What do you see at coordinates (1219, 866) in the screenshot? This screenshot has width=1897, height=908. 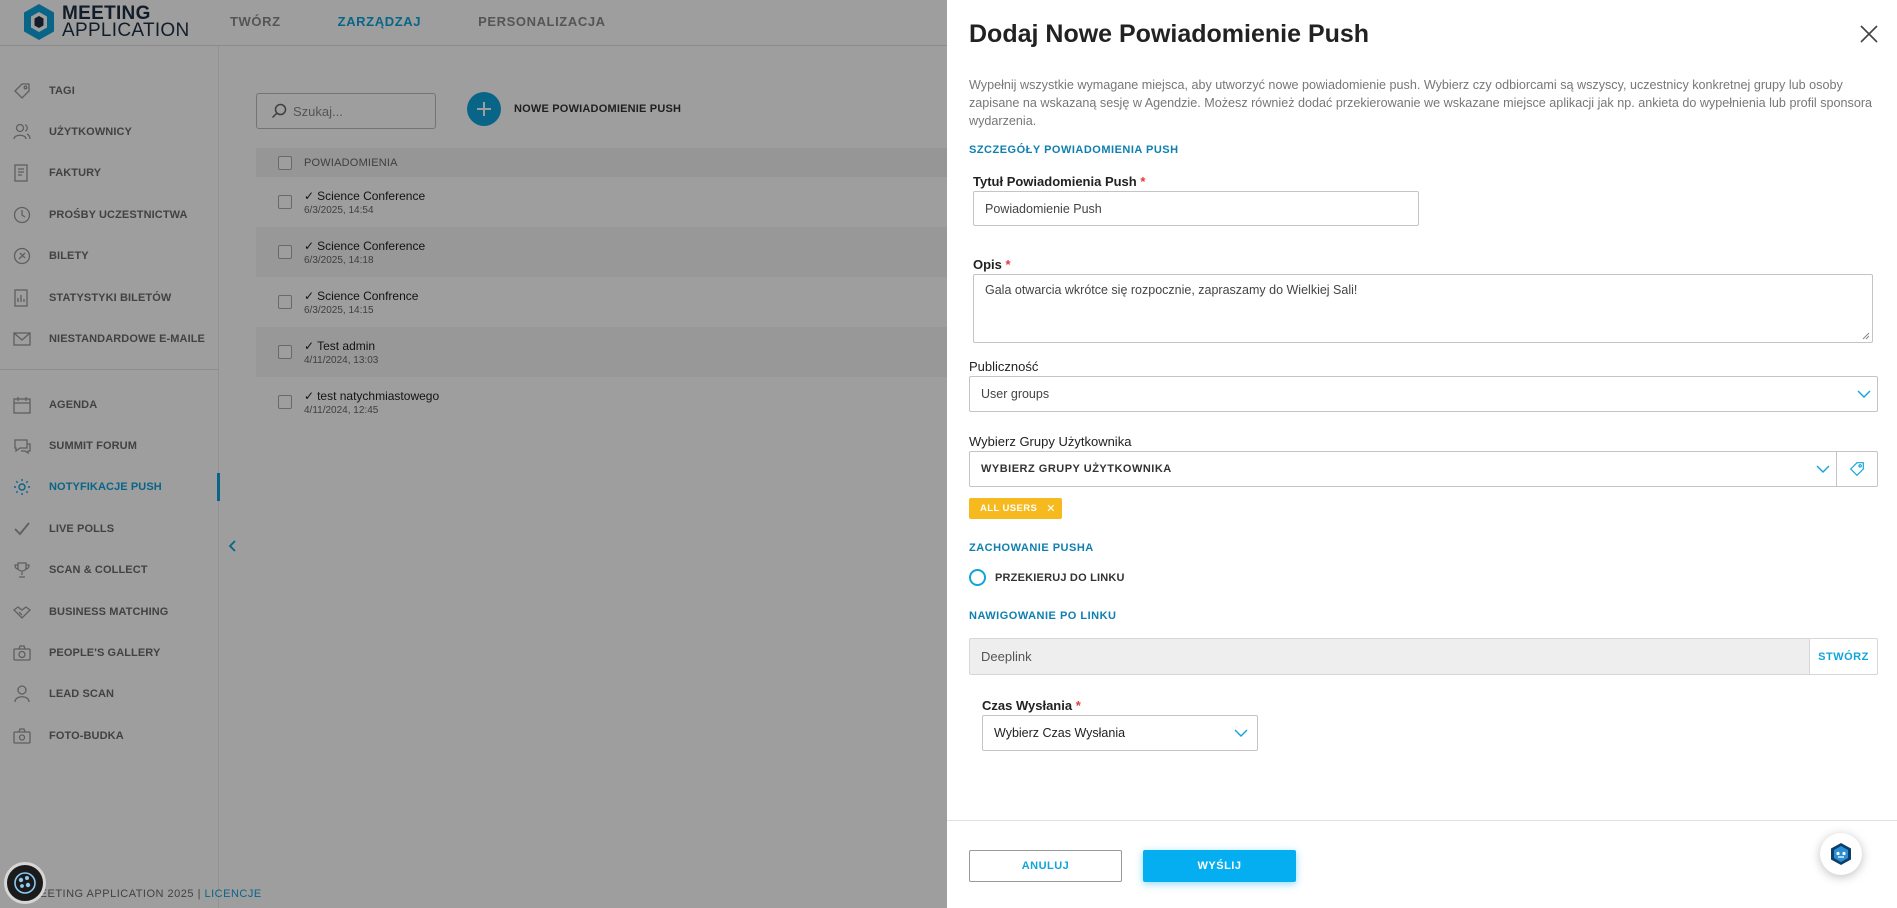 I see `send-button: WYŚLIJ` at bounding box center [1219, 866].